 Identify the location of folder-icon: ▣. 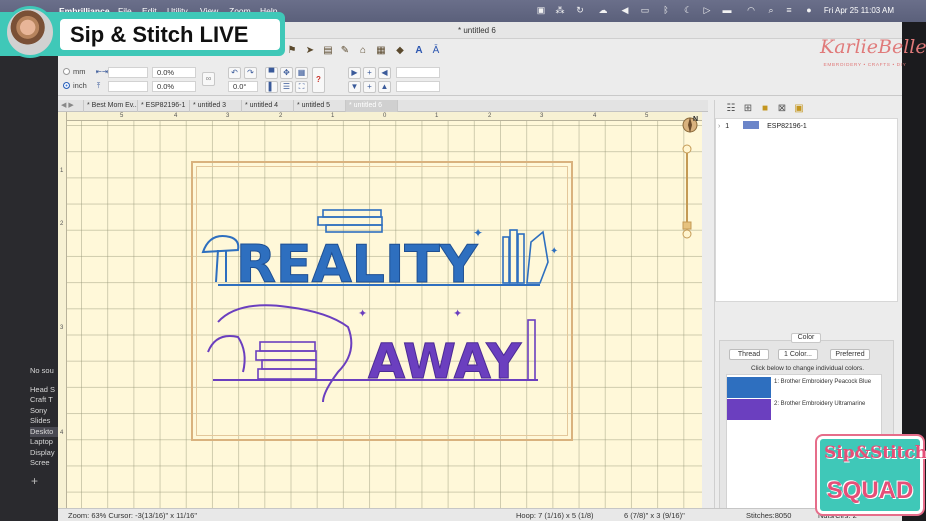
(799, 109).